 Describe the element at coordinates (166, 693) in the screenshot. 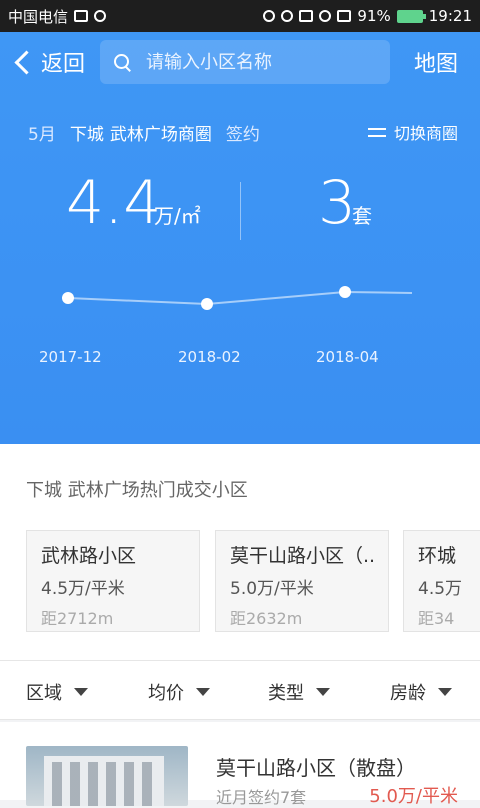

I see `filter-label: 均价` at that location.